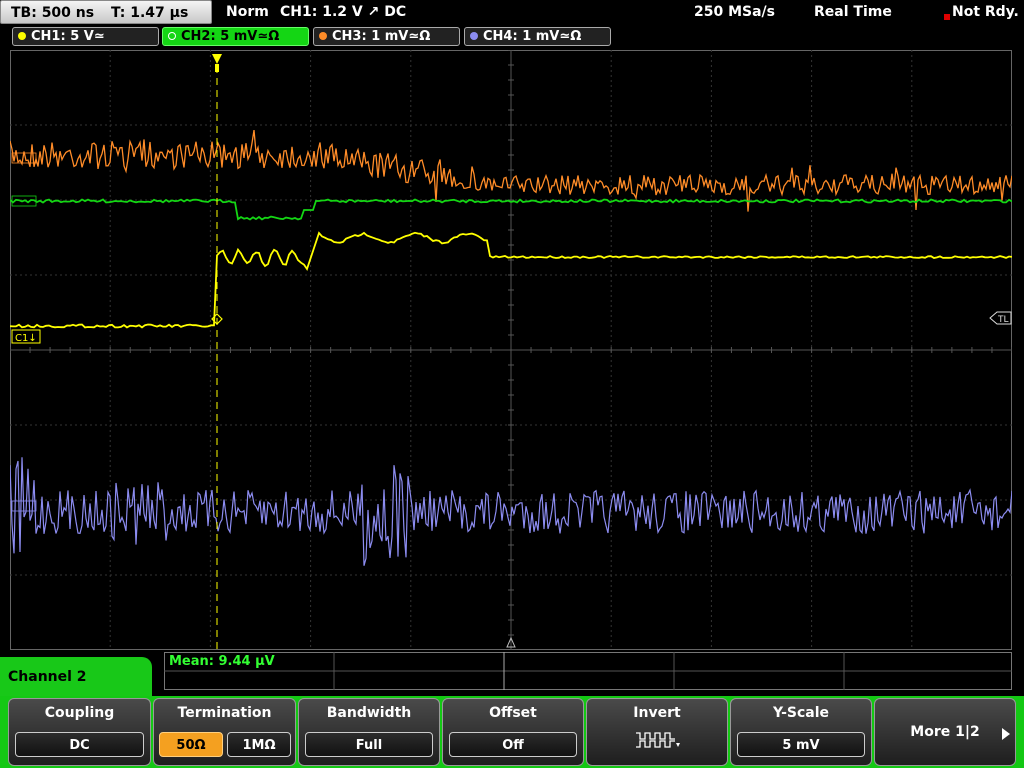 The image size is (1024, 768). What do you see at coordinates (323, 36) in the screenshot?
I see `ch3-dot-icon` at bounding box center [323, 36].